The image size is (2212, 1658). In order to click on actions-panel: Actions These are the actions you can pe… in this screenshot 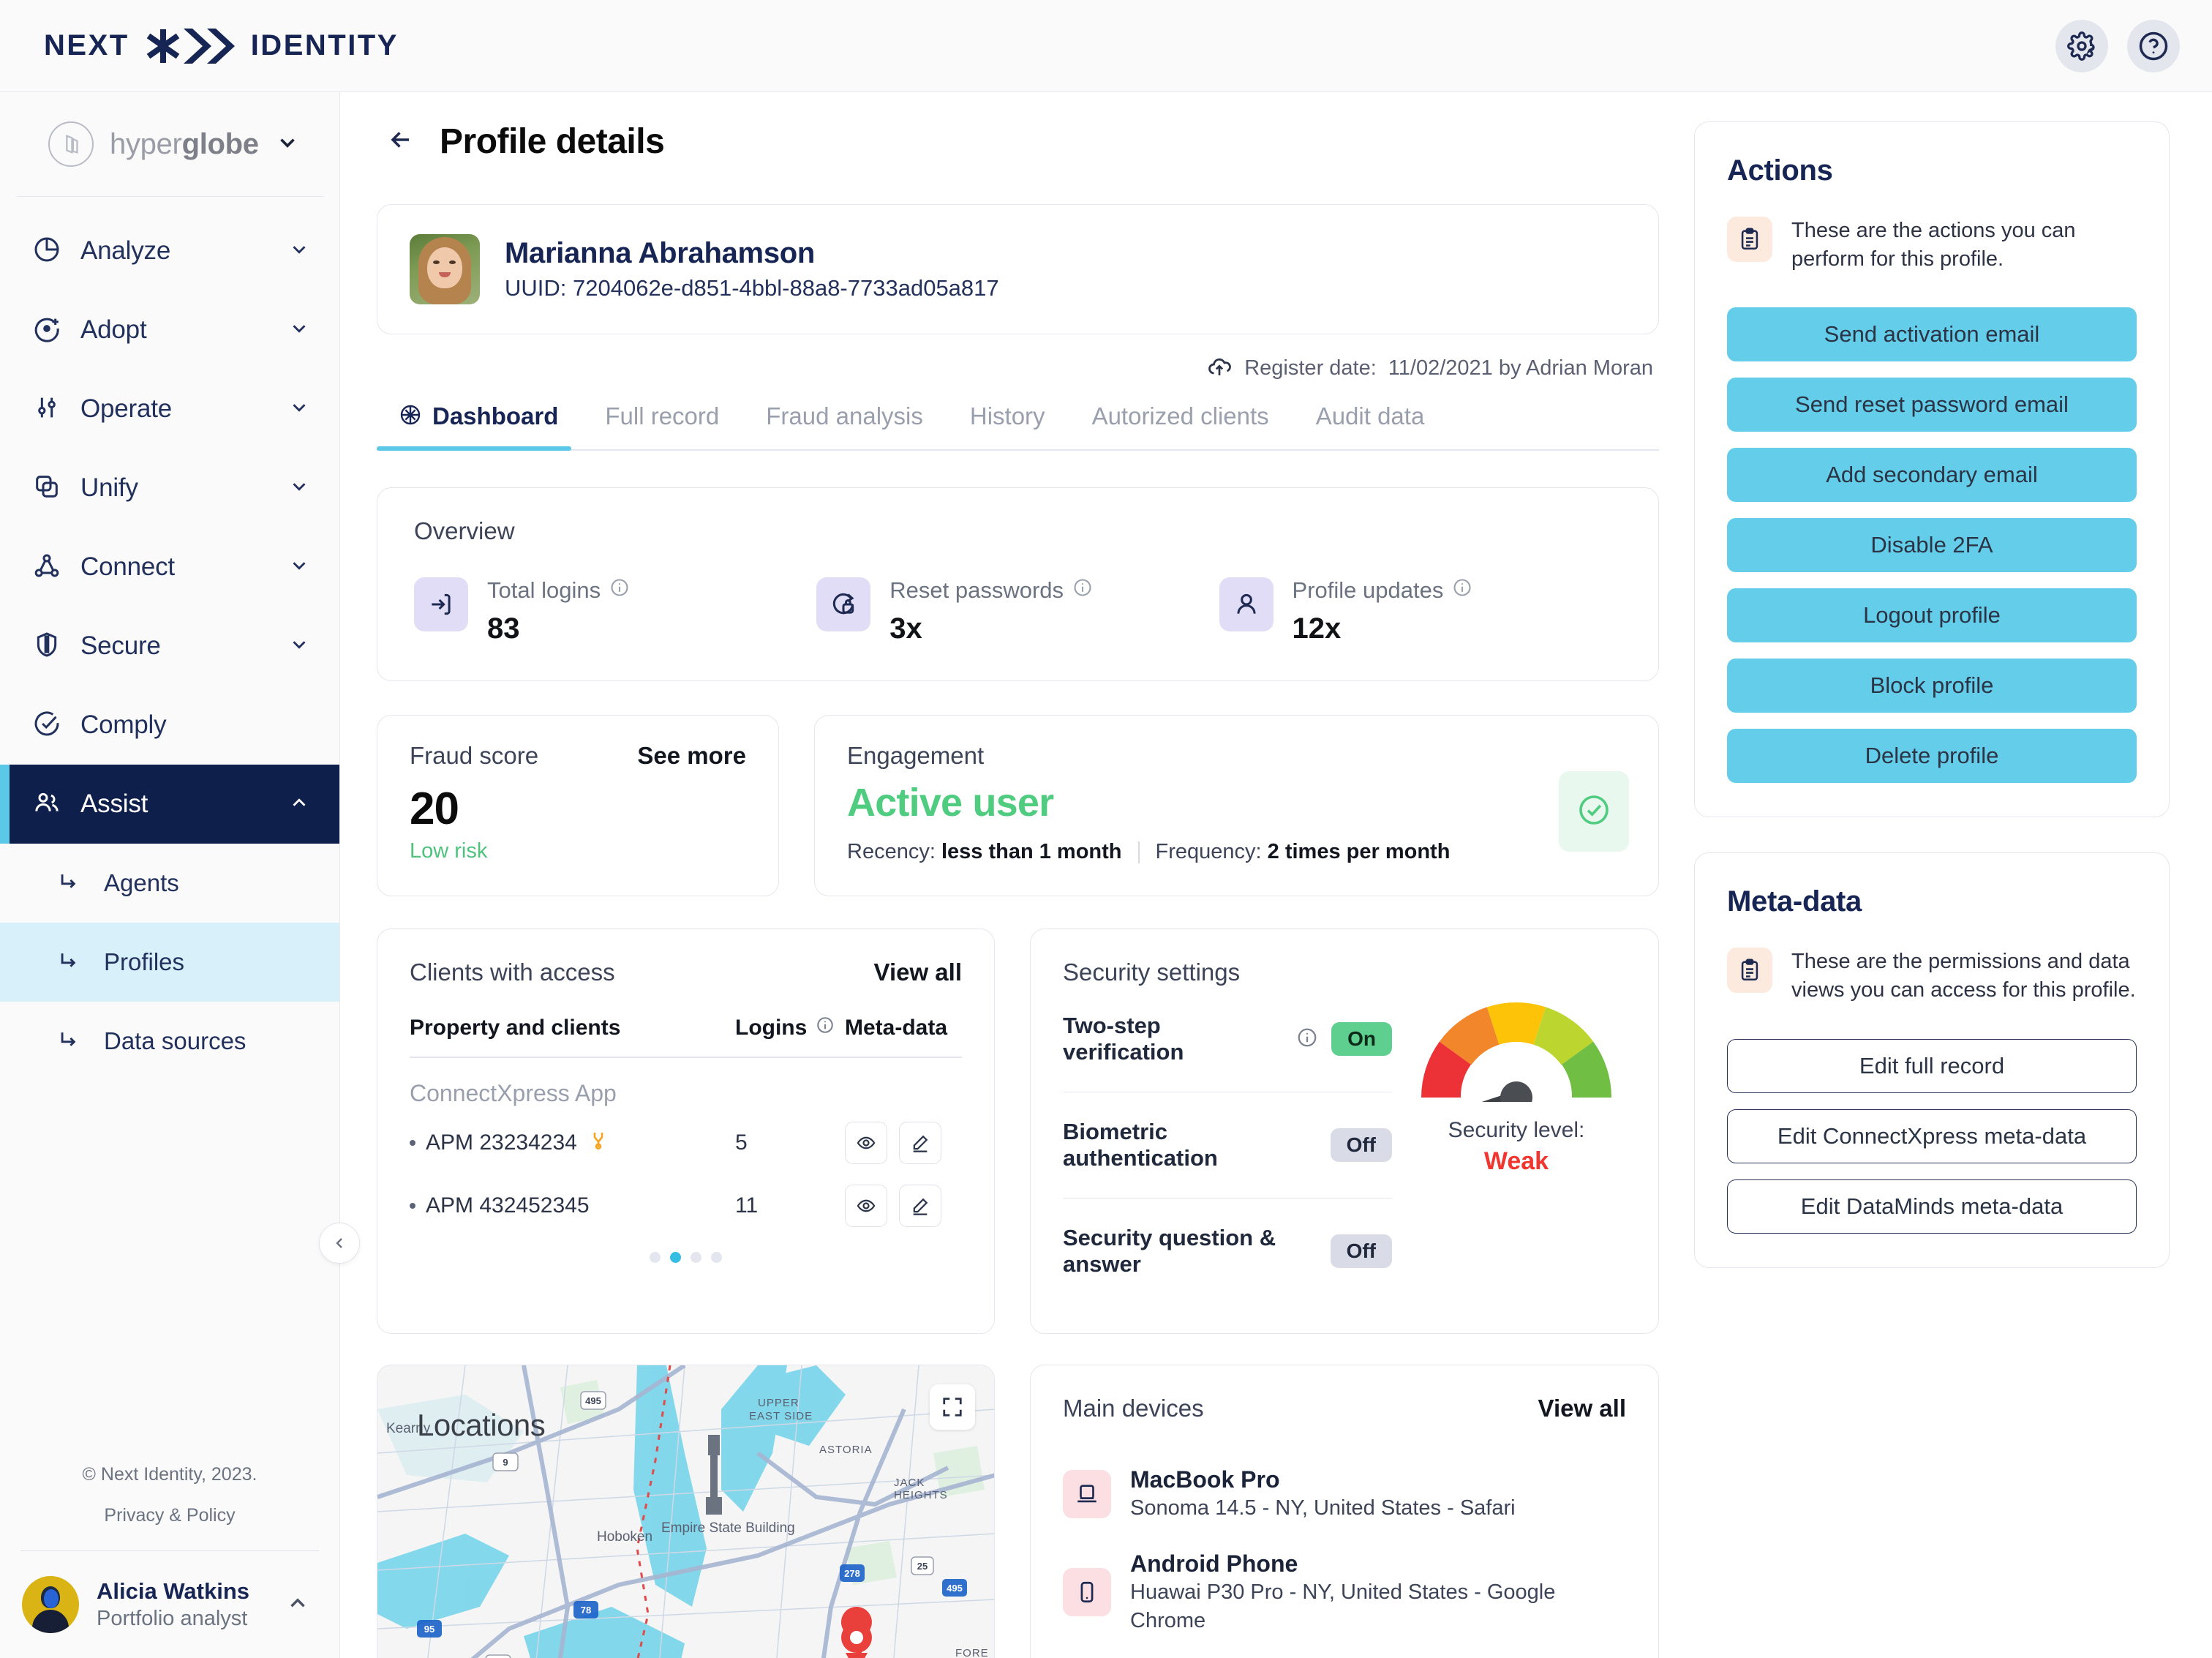, I will do `click(1932, 469)`.